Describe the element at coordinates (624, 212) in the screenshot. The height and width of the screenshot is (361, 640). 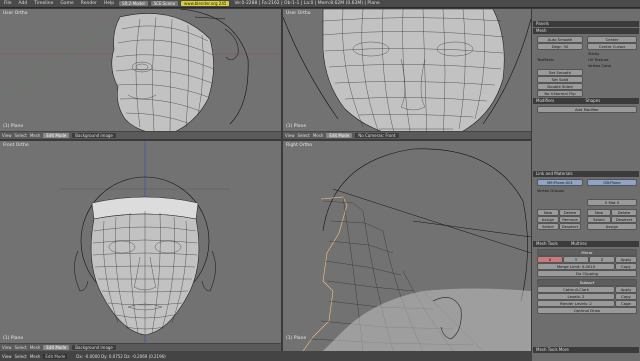
I see `mat-delete-button: Delete` at that location.